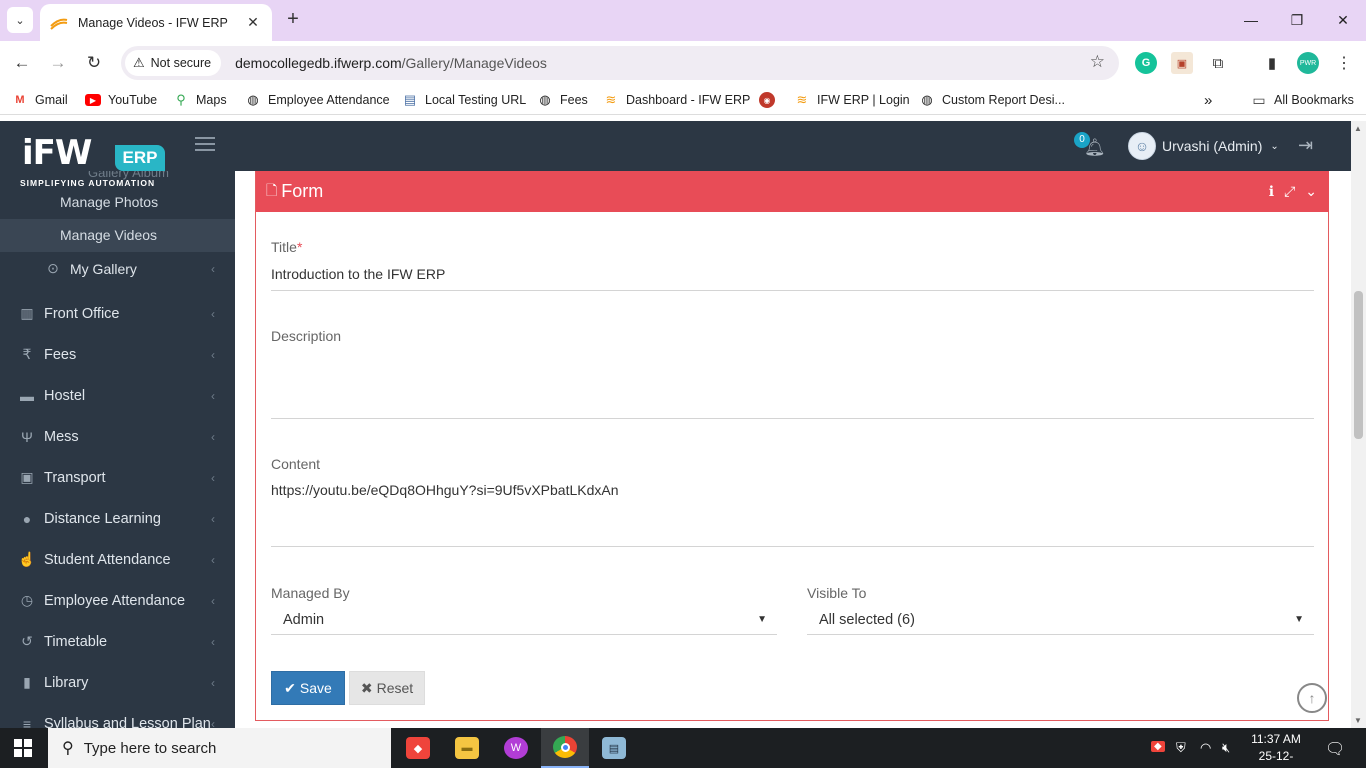 The height and width of the screenshot is (782, 1366). Describe the element at coordinates (1308, 63) in the screenshot. I see `profile-avatar-icon: PWR` at that location.